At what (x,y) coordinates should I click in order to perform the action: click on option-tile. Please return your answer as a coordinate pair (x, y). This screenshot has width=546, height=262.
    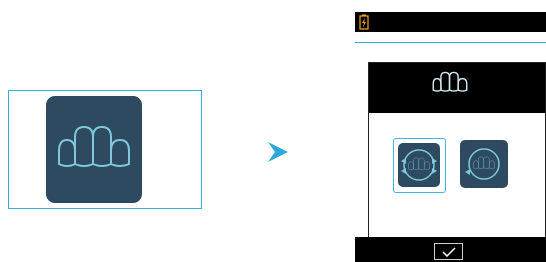
    Looking at the image, I should click on (419, 165).